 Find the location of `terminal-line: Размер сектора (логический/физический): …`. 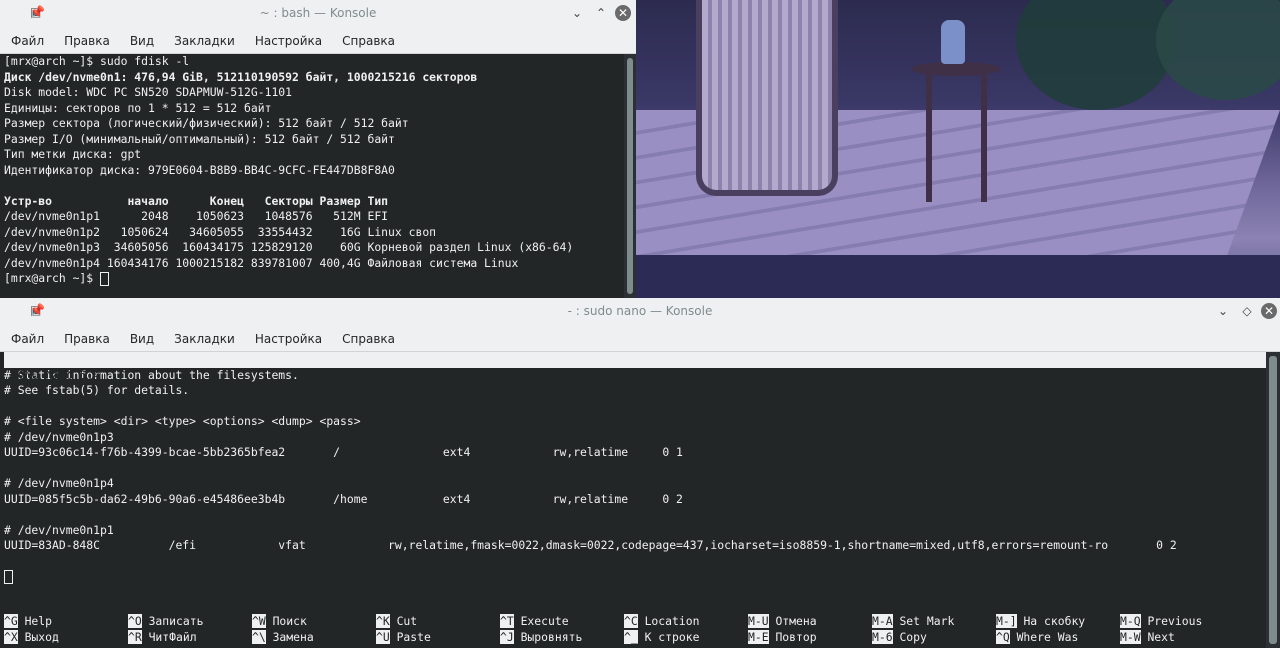

terminal-line: Размер сектора (логический/физический): … is located at coordinates (206, 123).